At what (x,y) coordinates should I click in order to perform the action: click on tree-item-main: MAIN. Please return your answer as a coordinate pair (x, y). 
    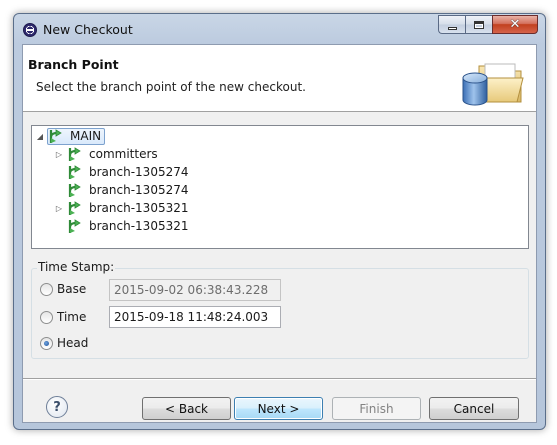
    Looking at the image, I should click on (76, 136).